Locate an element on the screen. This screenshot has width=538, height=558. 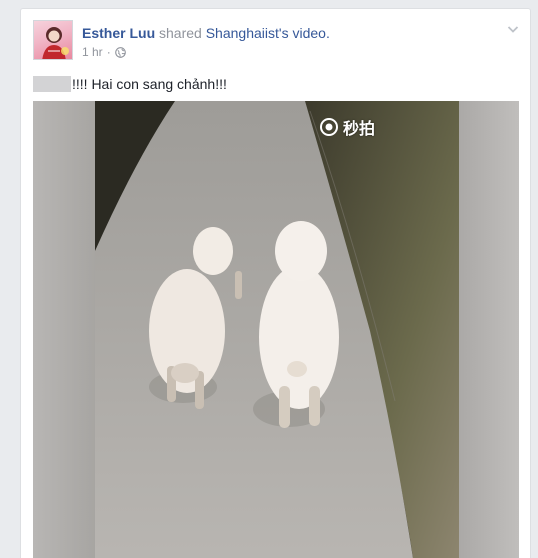
owner-name-link: Shanghaiist is located at coordinates (242, 33).